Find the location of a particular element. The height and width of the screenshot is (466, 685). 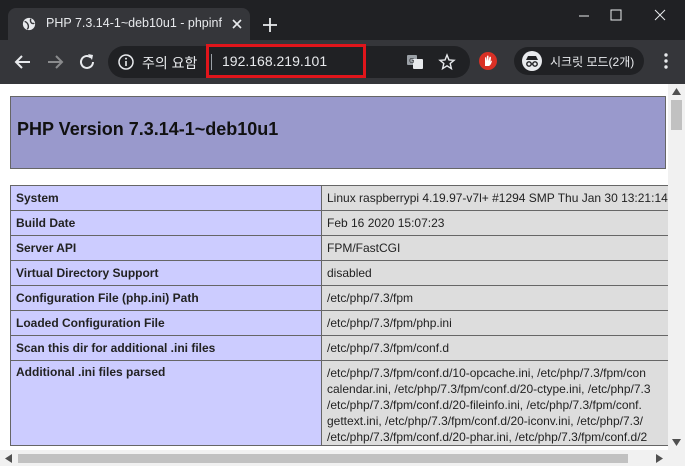

row-value: Feb 16 2020 15:07:23 is located at coordinates (496, 223).